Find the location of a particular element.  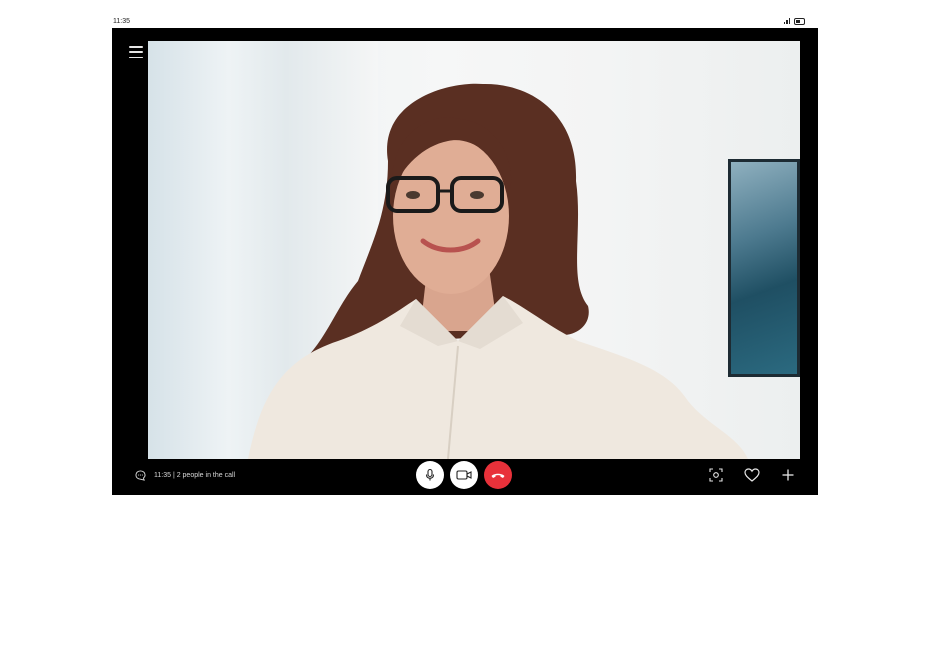

call-controls is located at coordinates (464, 475).